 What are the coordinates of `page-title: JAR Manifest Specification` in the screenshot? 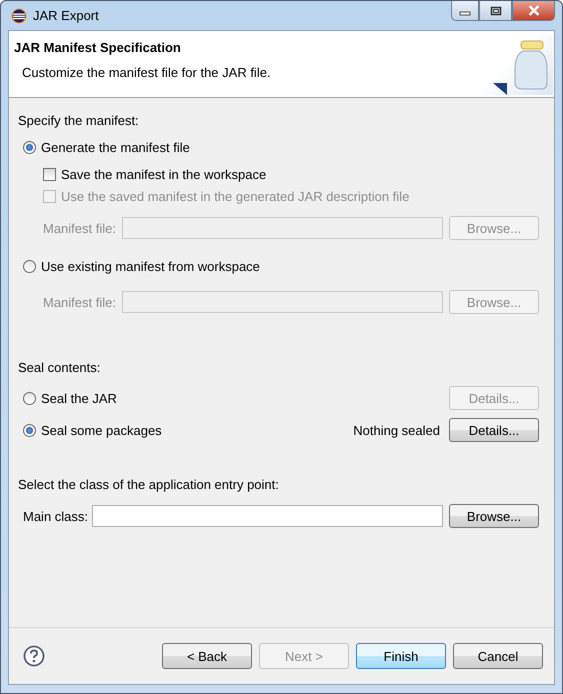 It's located at (98, 47).